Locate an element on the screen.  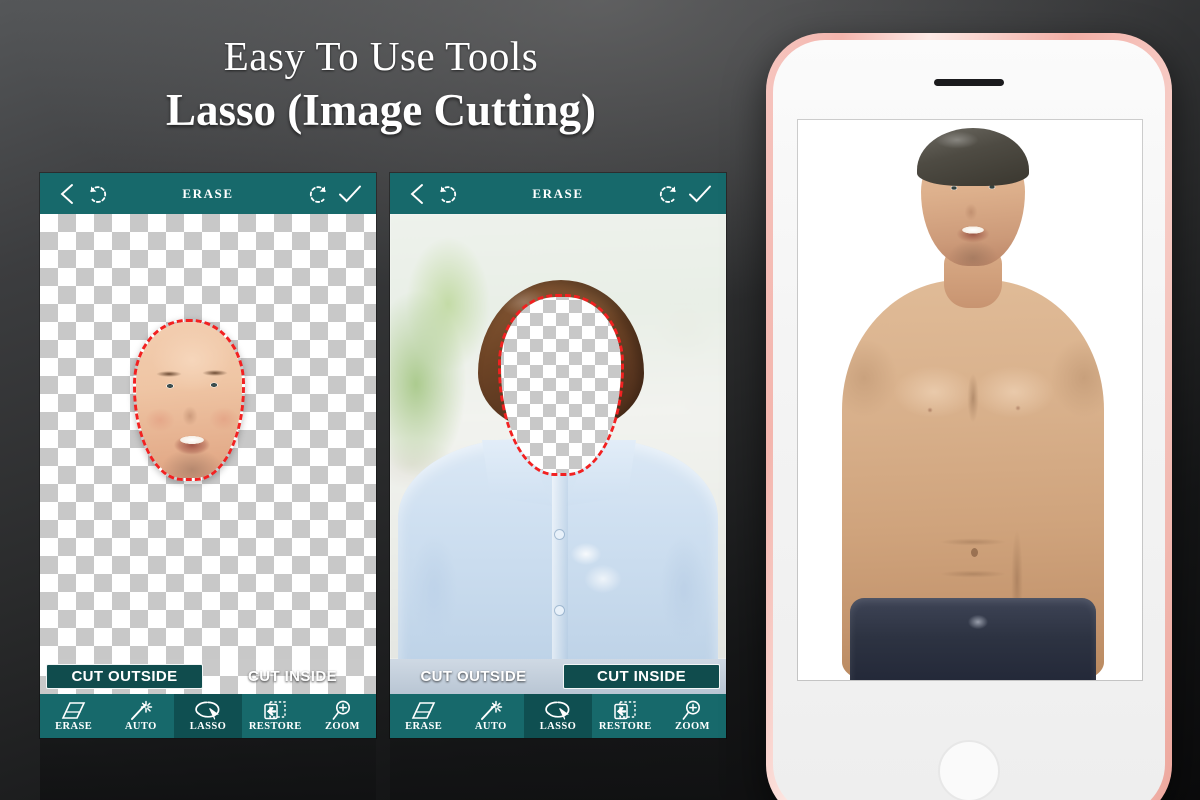
transparency-checkerboard is located at coordinates (561, 385).